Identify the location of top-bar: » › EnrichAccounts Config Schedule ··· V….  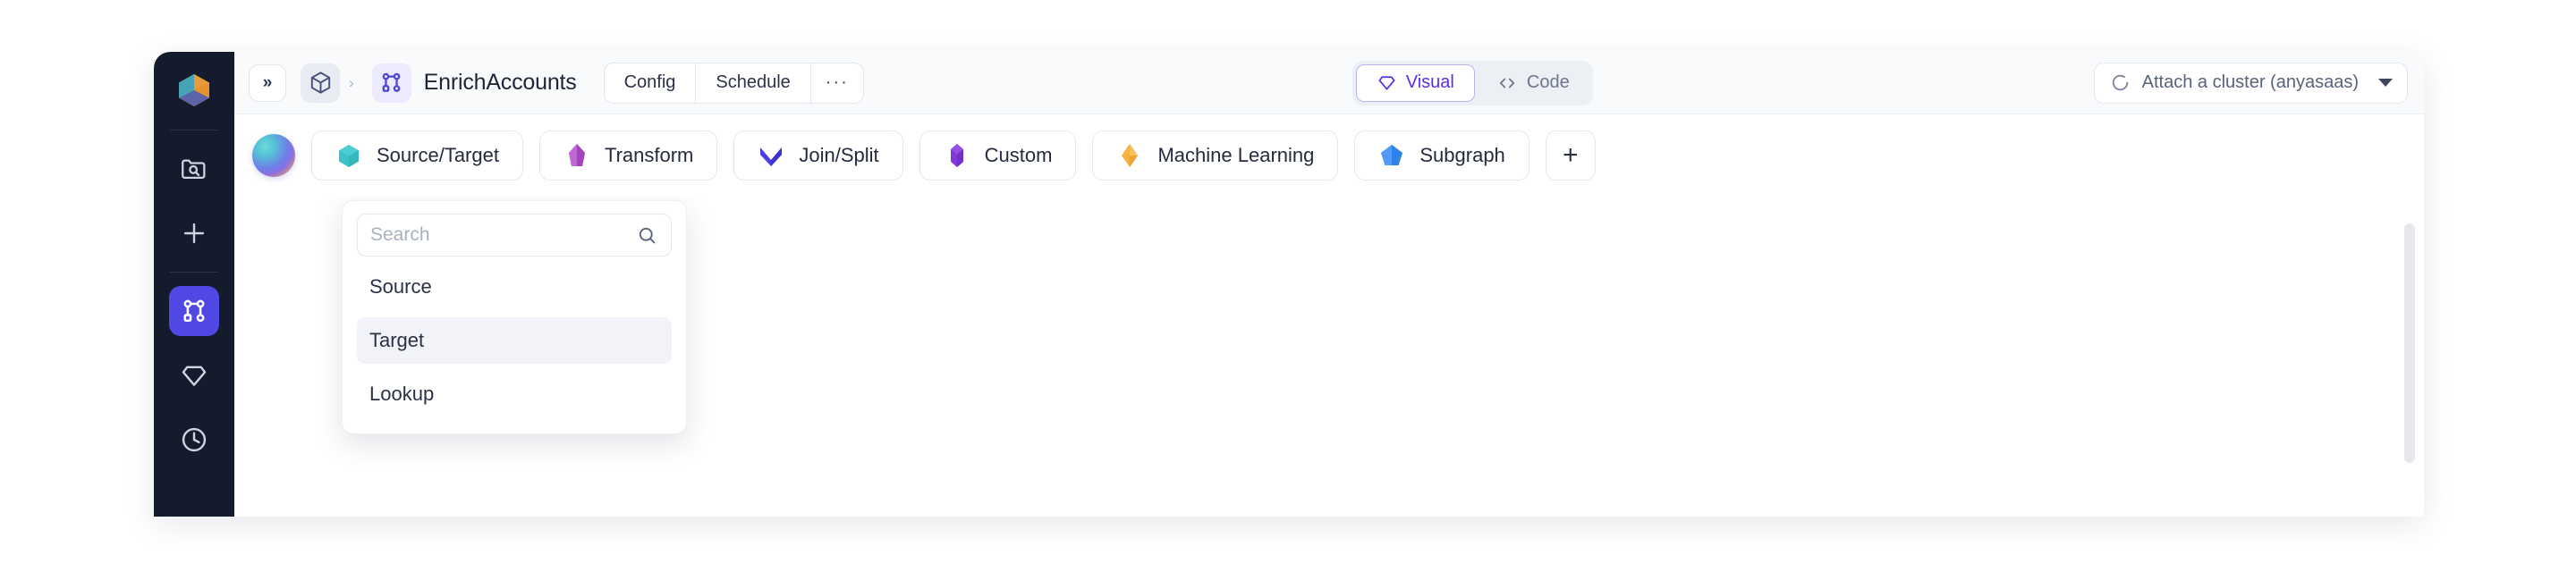
(1329, 83).